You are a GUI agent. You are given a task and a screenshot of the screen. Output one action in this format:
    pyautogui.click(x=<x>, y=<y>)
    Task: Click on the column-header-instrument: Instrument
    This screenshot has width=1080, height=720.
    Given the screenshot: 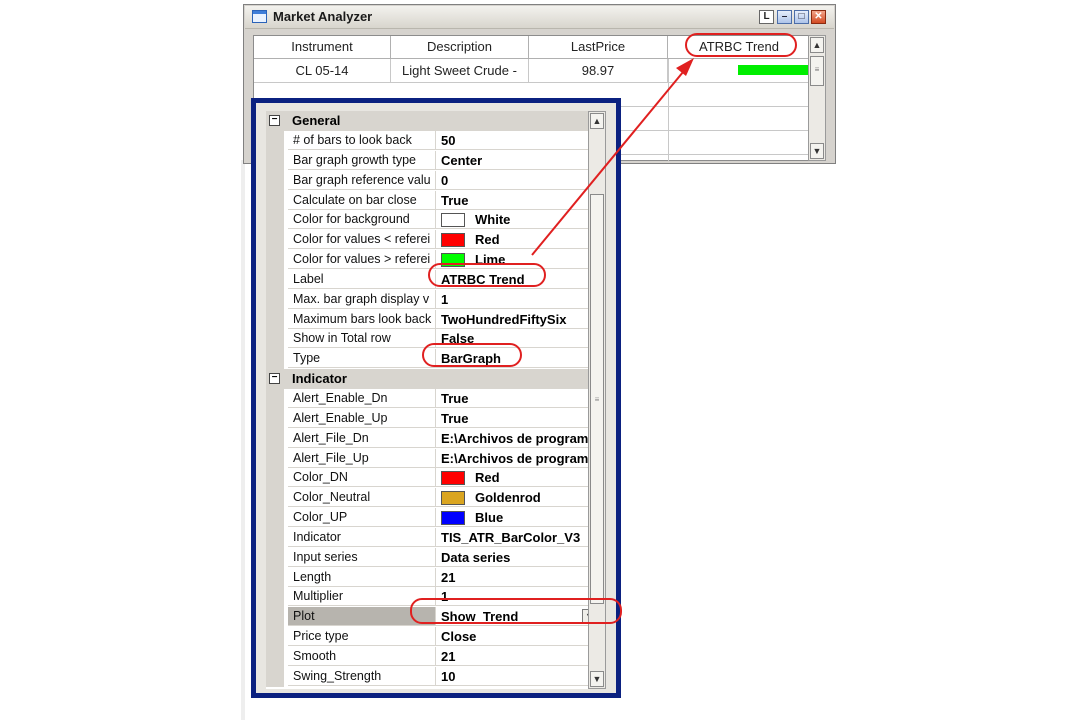 What is the action you would take?
    pyautogui.click(x=322, y=47)
    